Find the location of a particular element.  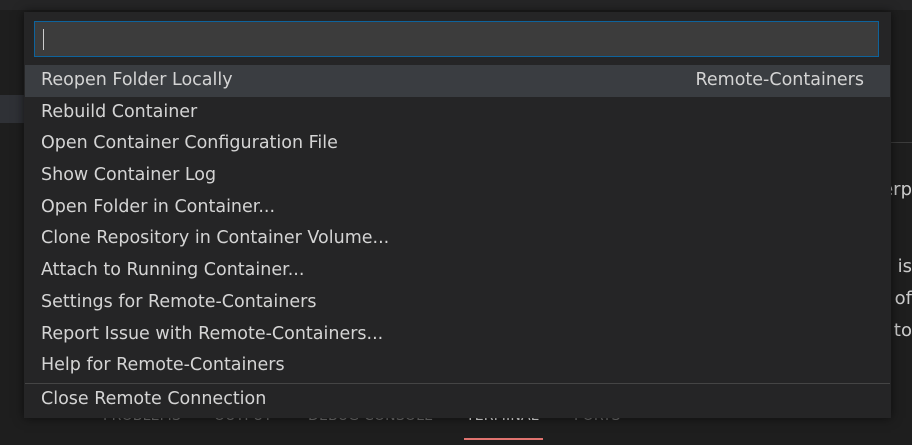

quick-pick-item-close-remote-connection: Close Remote Connection is located at coordinates (457, 400).